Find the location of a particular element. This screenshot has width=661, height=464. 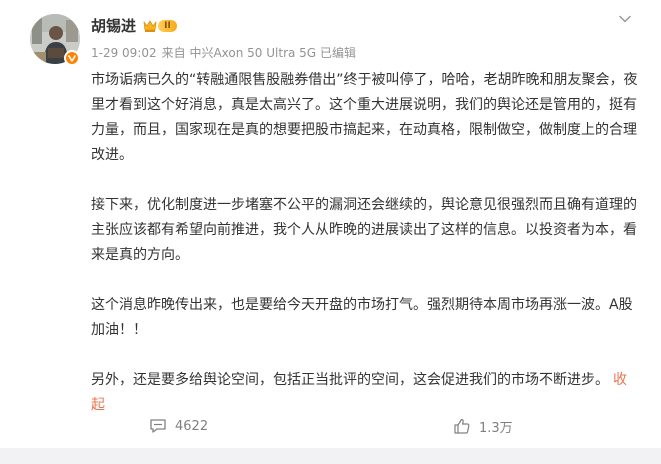

like-button: 1.3万 is located at coordinates (483, 426).